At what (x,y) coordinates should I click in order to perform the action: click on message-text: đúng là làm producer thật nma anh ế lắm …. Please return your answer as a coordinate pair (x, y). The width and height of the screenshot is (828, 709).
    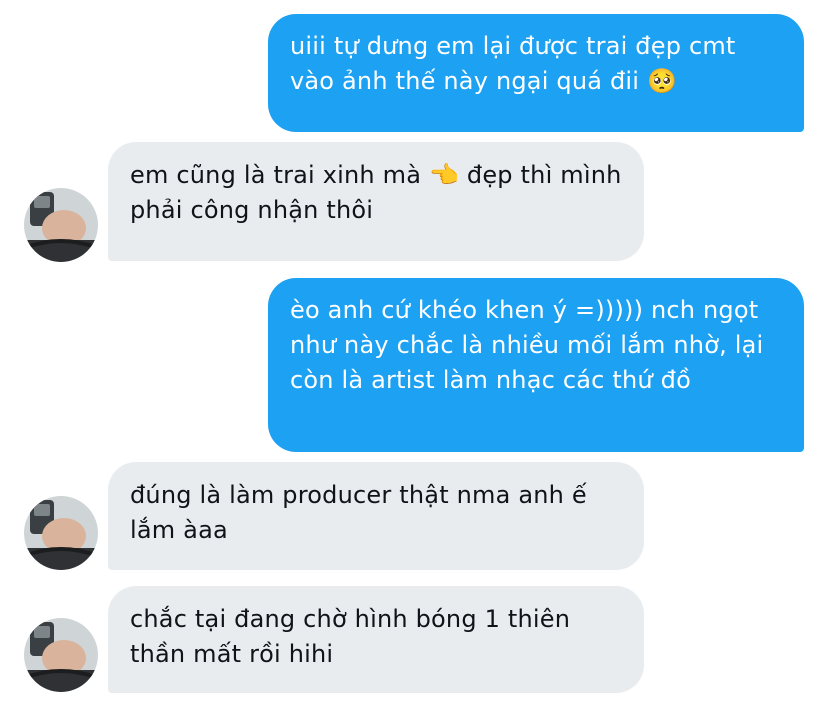
    Looking at the image, I should click on (358, 512).